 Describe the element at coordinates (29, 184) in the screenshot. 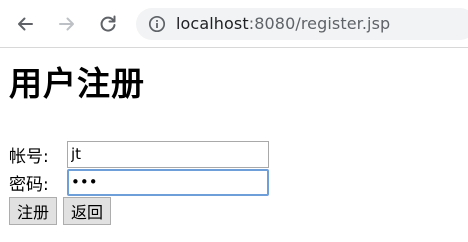

I see `password-label: 密码:` at that location.